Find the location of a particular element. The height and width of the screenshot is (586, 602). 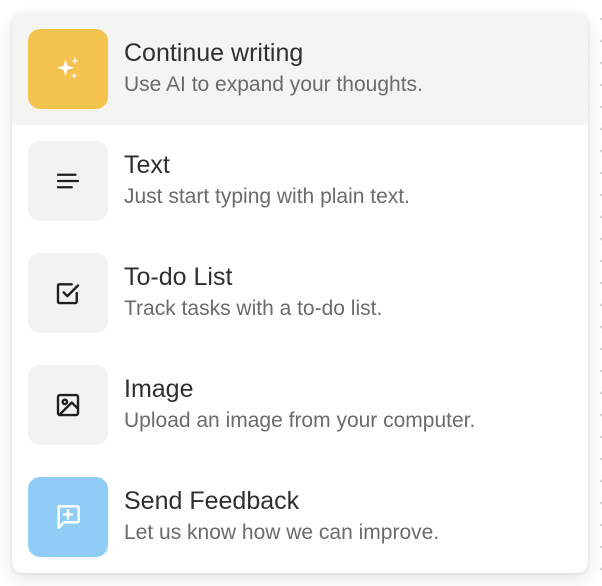

image-icon is located at coordinates (68, 405).